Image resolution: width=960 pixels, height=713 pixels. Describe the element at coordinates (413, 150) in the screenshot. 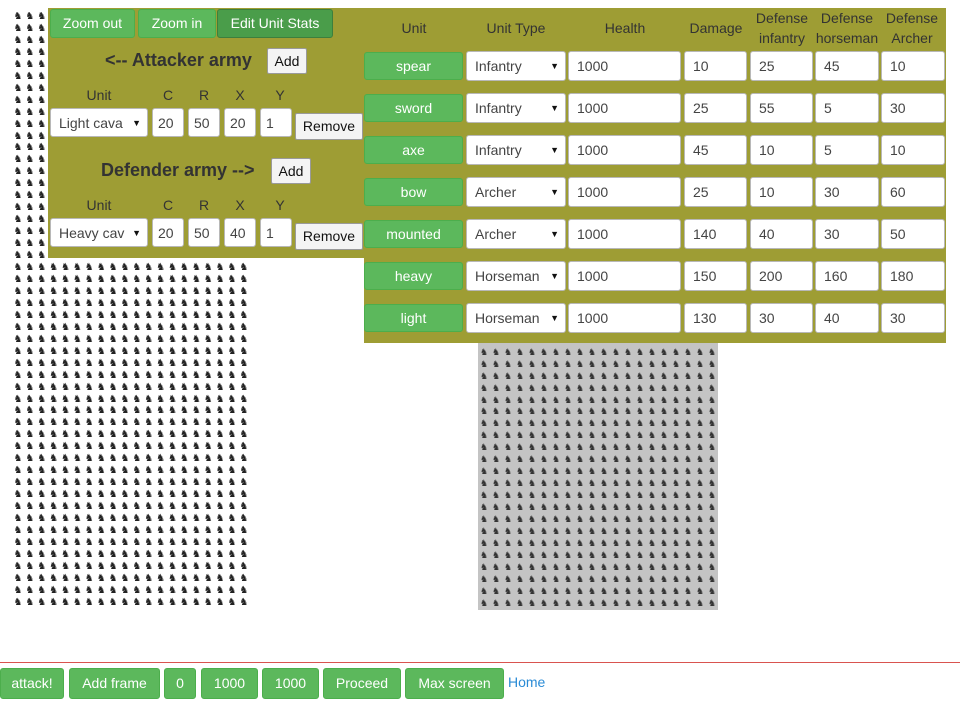

I see `stats-unit-button-axe: axe` at that location.